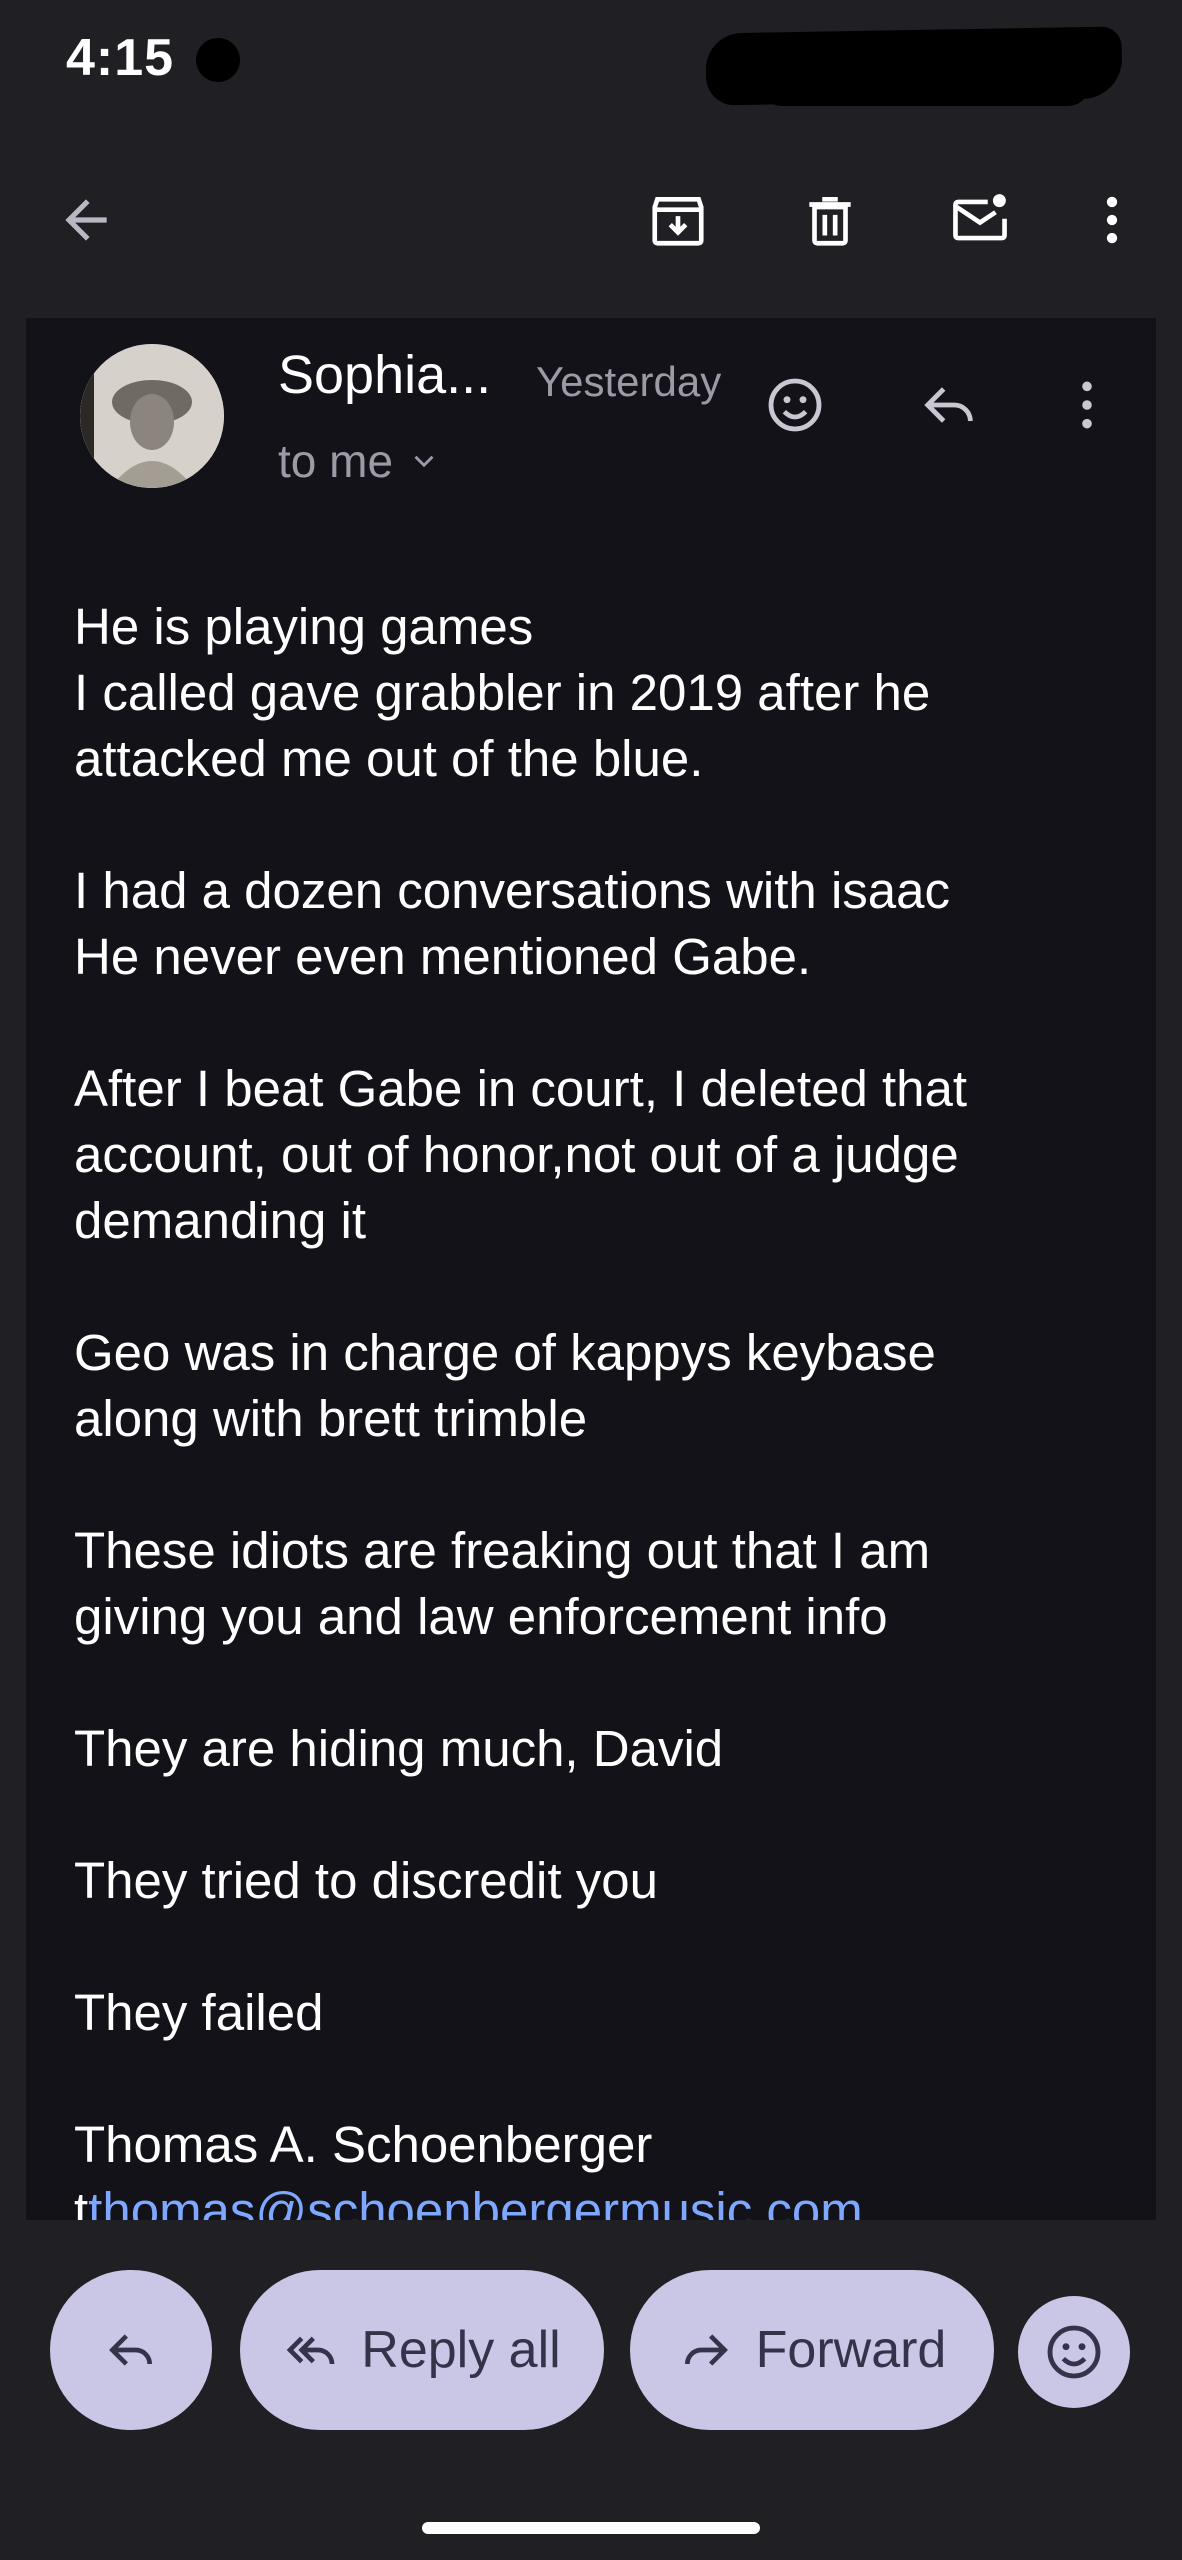 Image resolution: width=1182 pixels, height=2560 pixels. I want to click on body-line: attacked me out of the blue., so click(389, 758).